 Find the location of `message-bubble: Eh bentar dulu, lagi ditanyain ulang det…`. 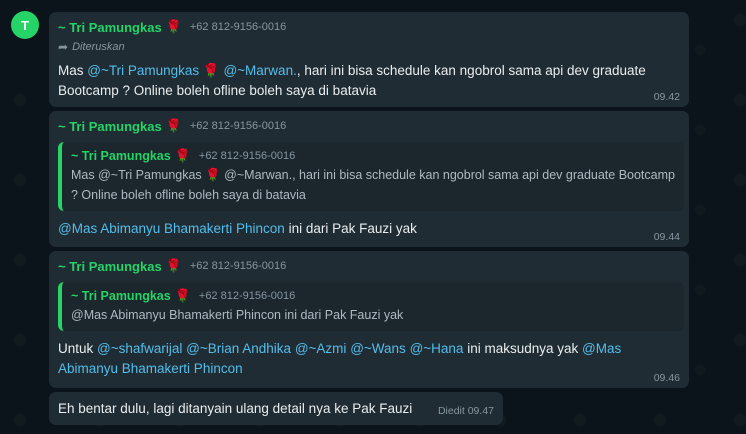

message-bubble: Eh bentar dulu, lagi ditanyain ulang det… is located at coordinates (276, 408).